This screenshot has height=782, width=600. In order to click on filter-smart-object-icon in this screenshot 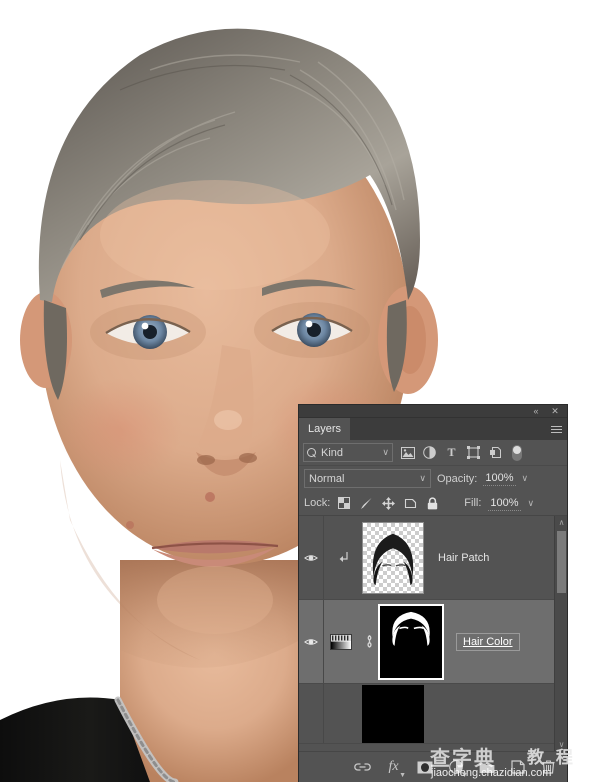, I will do `click(495, 452)`.